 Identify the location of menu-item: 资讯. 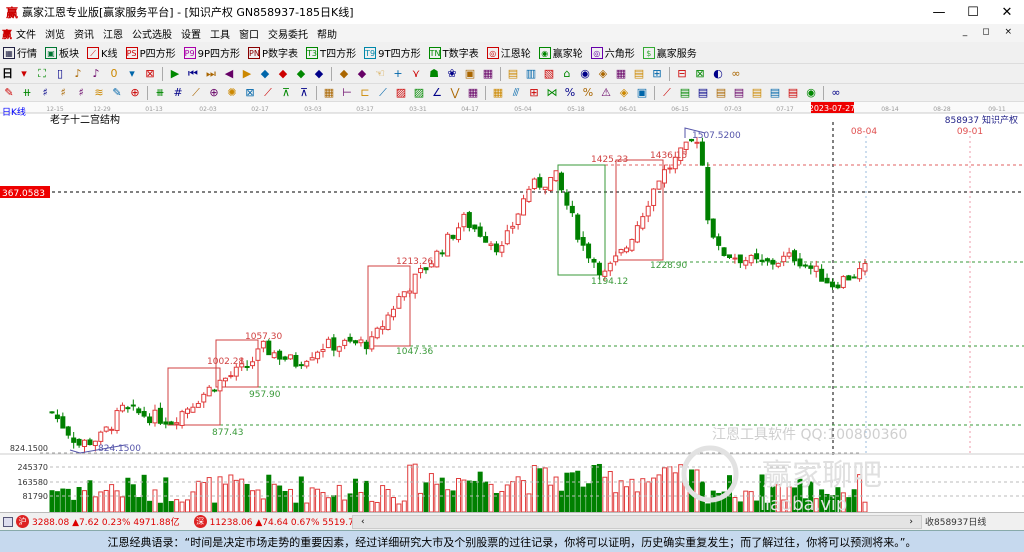
(84, 33).